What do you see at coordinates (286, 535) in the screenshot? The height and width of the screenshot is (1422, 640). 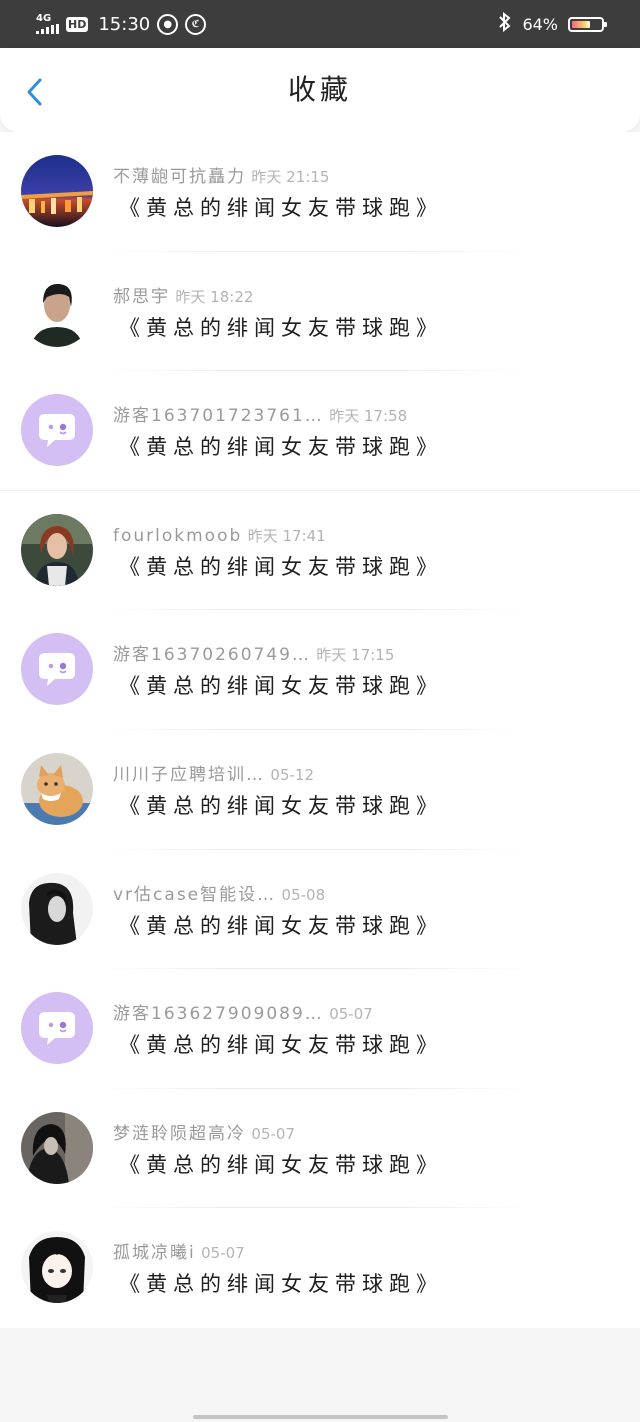 I see `timestamp: 昨天 17:41` at bounding box center [286, 535].